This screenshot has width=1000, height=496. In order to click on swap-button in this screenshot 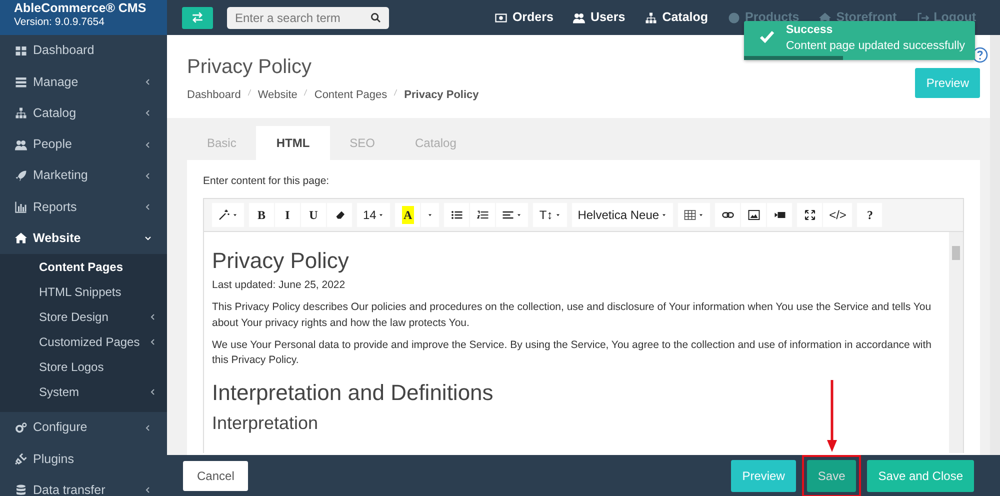, I will do `click(197, 17)`.